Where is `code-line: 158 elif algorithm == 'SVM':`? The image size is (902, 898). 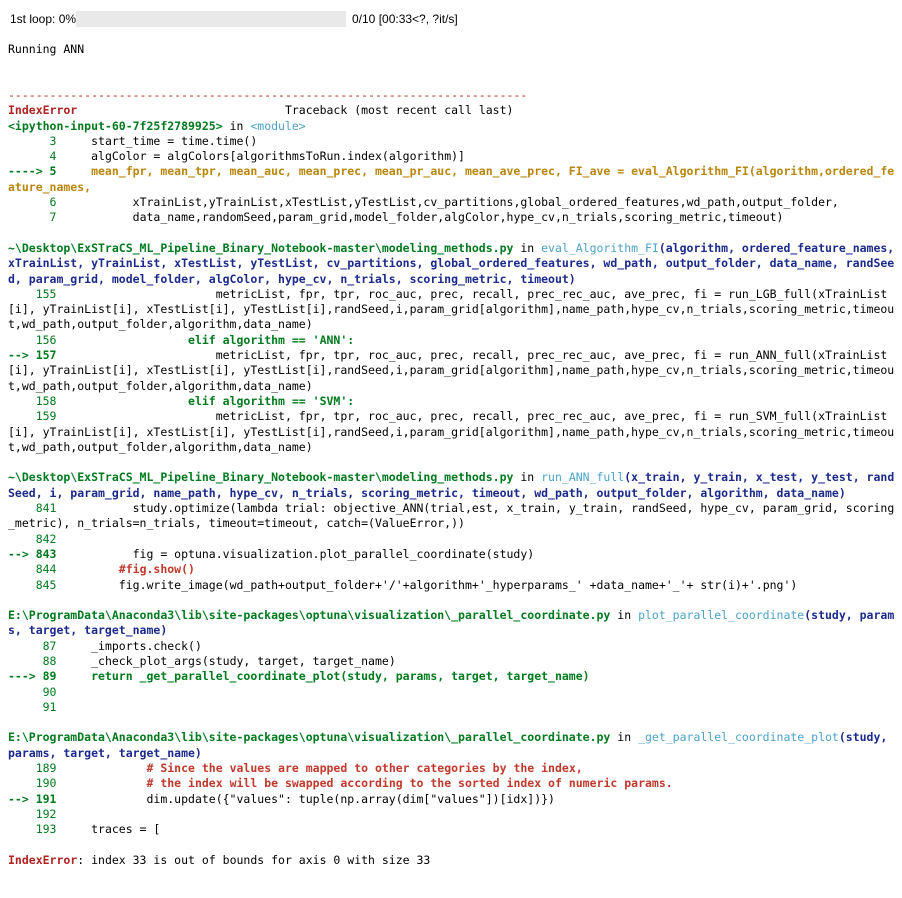
code-line: 158 elif algorithm == 'SVM': is located at coordinates (453, 401).